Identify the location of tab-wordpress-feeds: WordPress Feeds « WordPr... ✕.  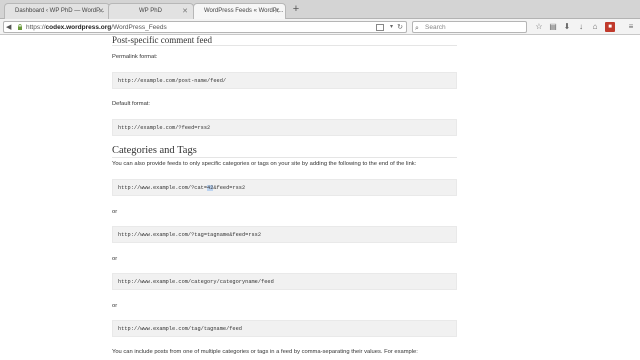
(239, 11).